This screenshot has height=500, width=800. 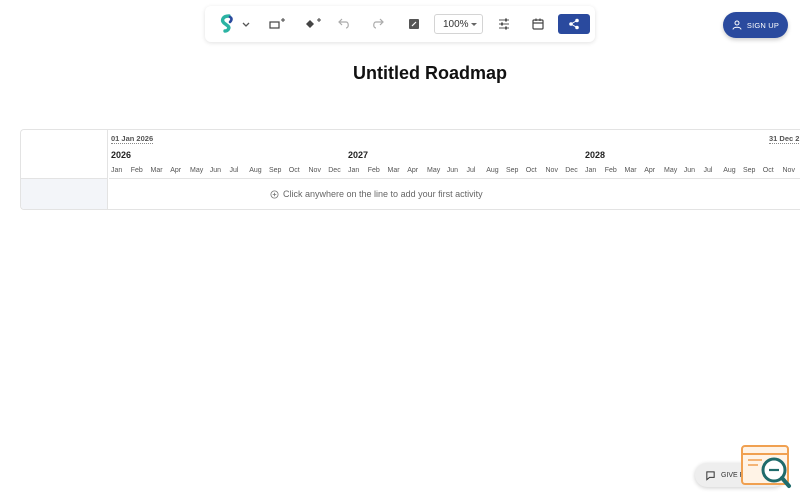 I want to click on calendar-icon, so click(x=538, y=24).